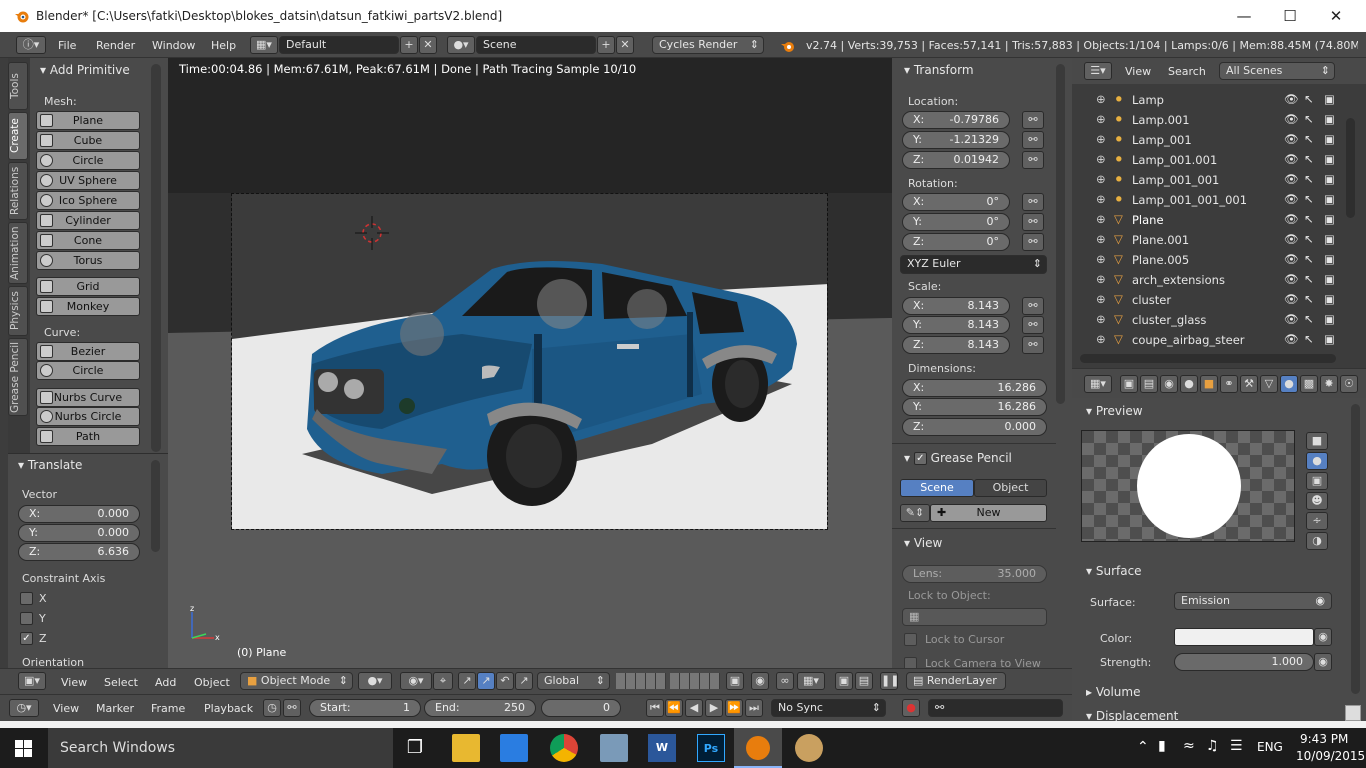 Image resolution: width=1366 pixels, height=768 pixels. What do you see at coordinates (974, 617) in the screenshot?
I see `lock-object-field: ▦` at bounding box center [974, 617].